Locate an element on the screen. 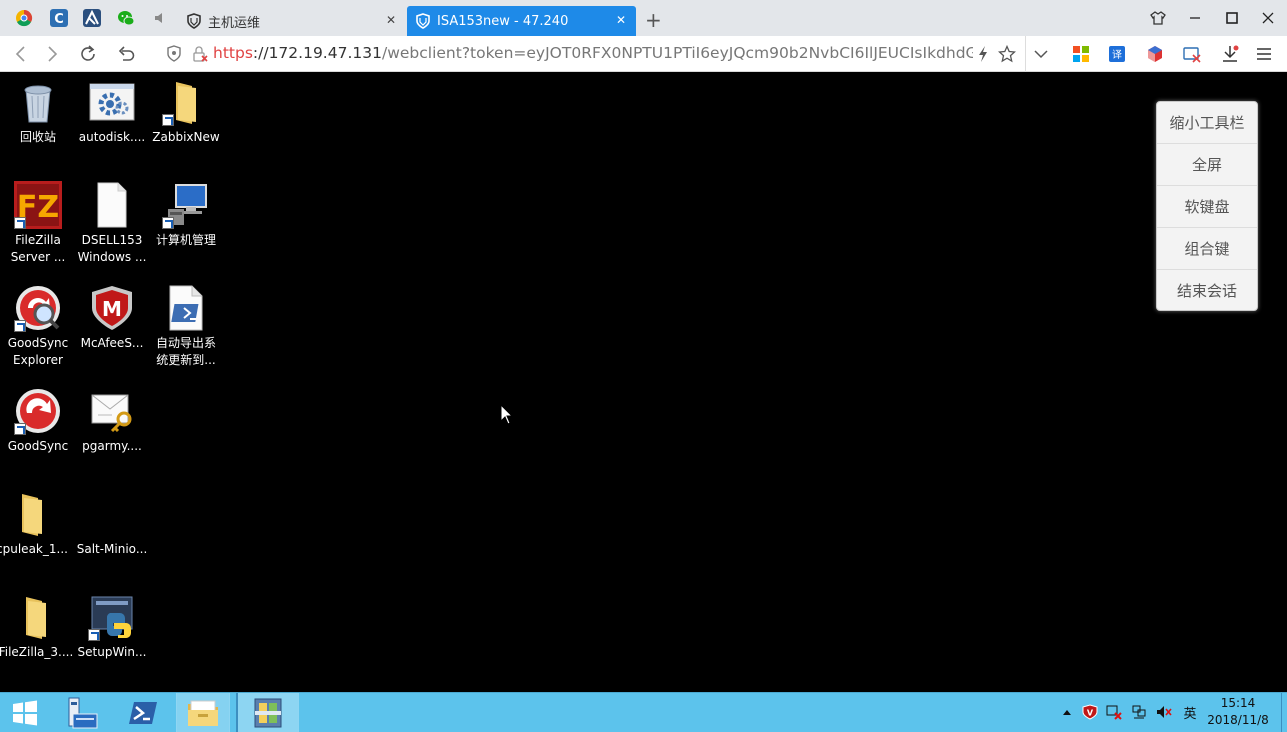  desktop-icon-zabbixnew: ZabbixNew is located at coordinates (186, 109).